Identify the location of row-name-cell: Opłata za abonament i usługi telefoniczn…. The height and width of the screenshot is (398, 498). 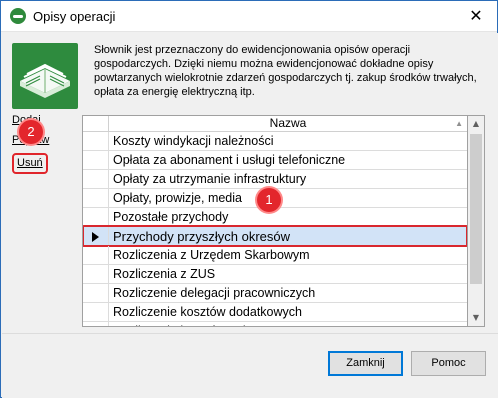
(229, 160).